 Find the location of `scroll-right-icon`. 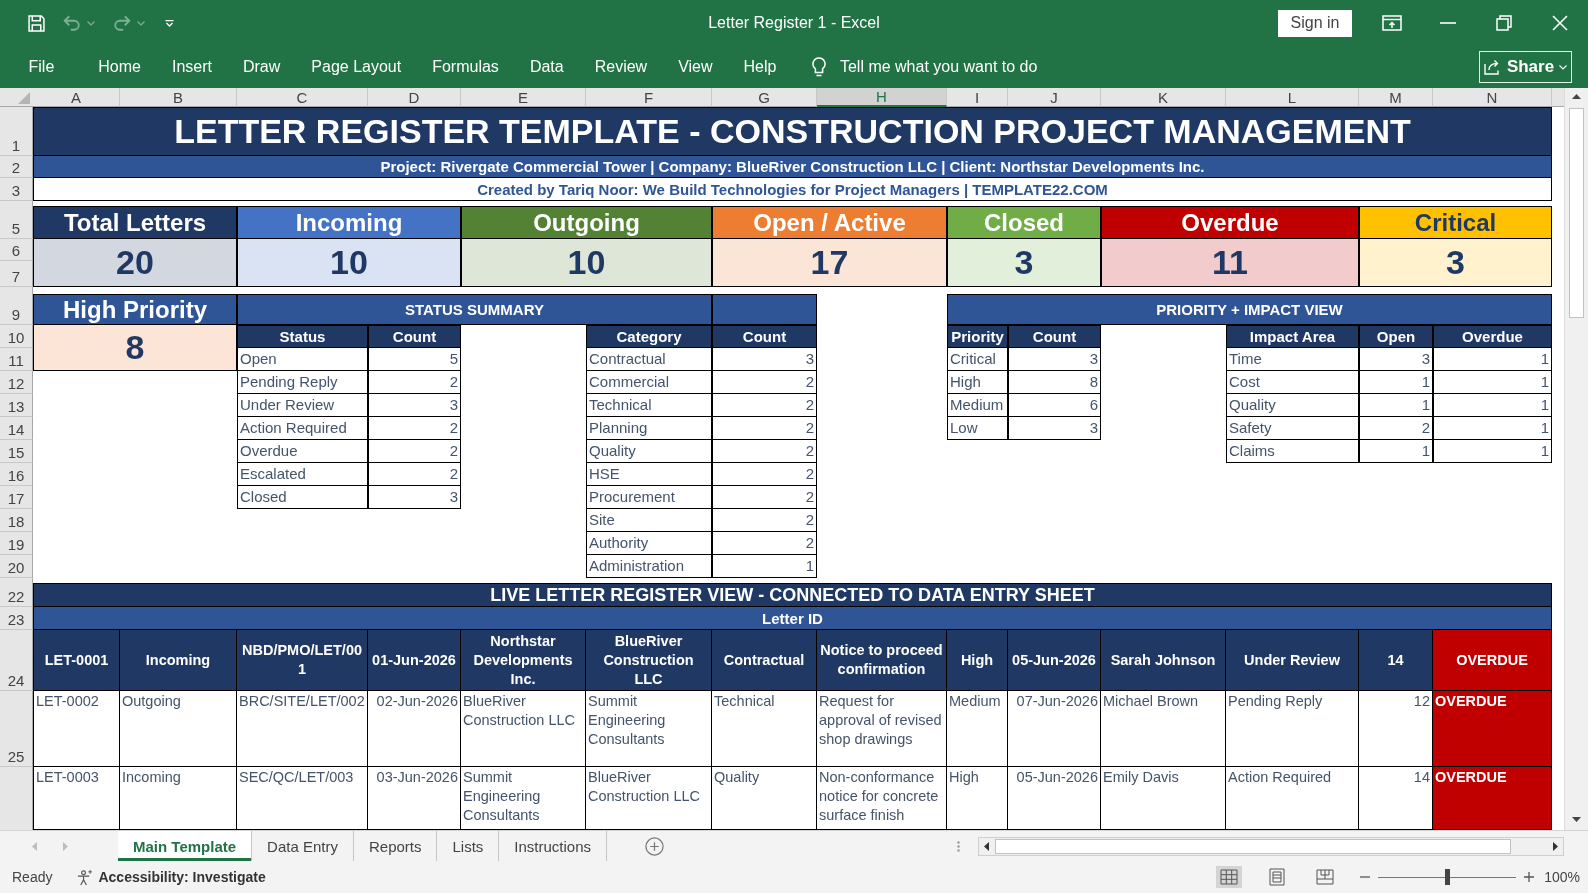

scroll-right-icon is located at coordinates (1555, 846).